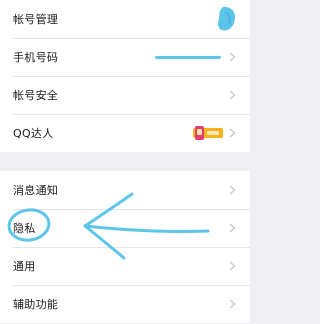 This screenshot has height=324, width=320. I want to click on row-account-management: 帐号管理, so click(125, 19).